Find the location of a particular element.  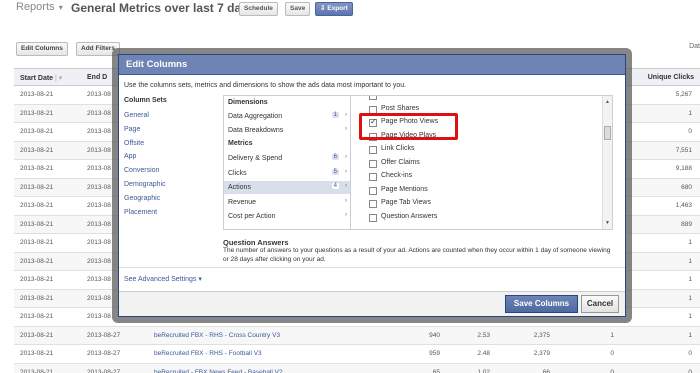

checkbox-label: Check-ins is located at coordinates (397, 175).